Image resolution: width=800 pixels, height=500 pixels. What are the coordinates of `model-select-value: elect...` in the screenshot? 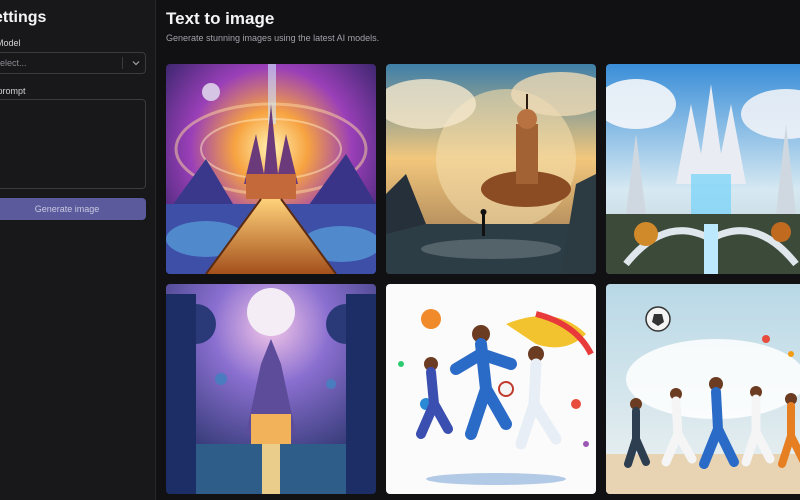 It's located at (13, 63).